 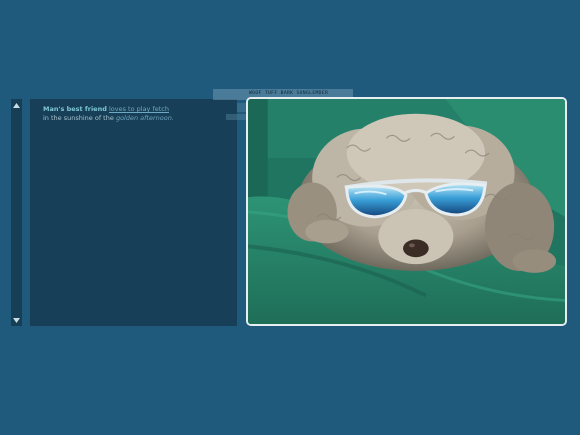 What do you see at coordinates (16, 105) in the screenshot?
I see `scroll-up-icon` at bounding box center [16, 105].